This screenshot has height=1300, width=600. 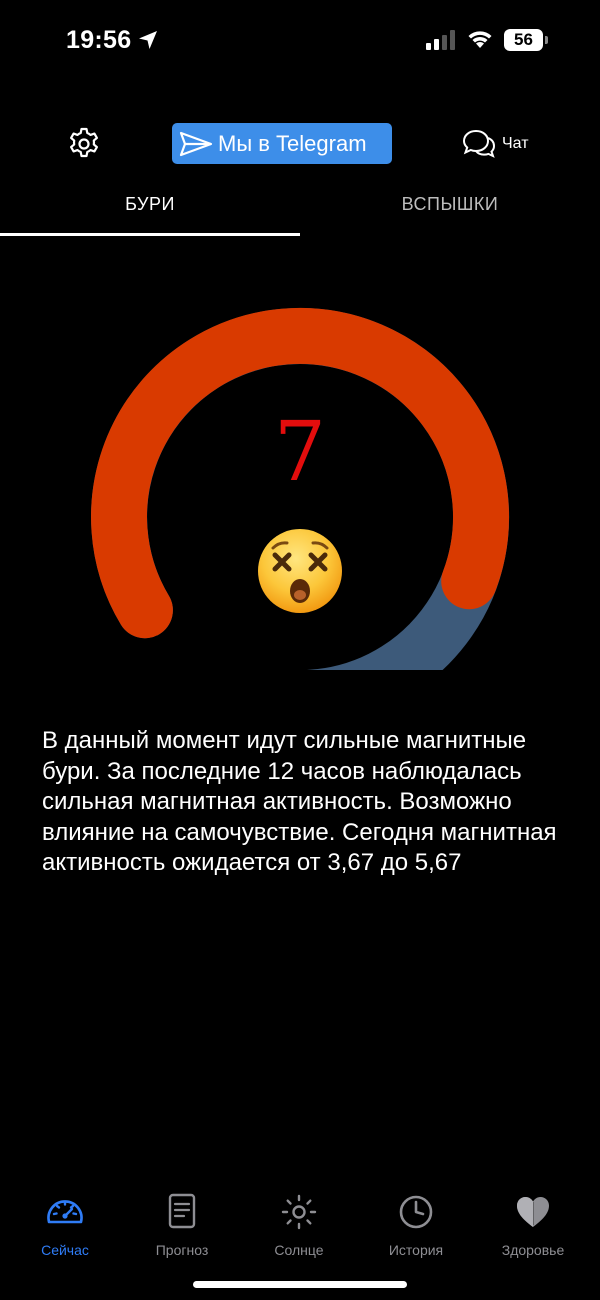 What do you see at coordinates (148, 40) in the screenshot?
I see `location-arrow-icon` at bounding box center [148, 40].